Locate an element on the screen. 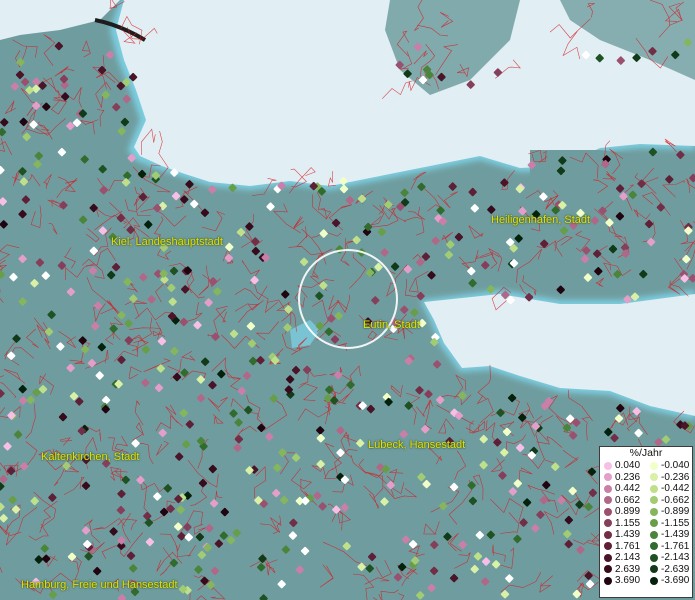 This screenshot has height=600, width=695. legend-label: -3.690 is located at coordinates (675, 580).